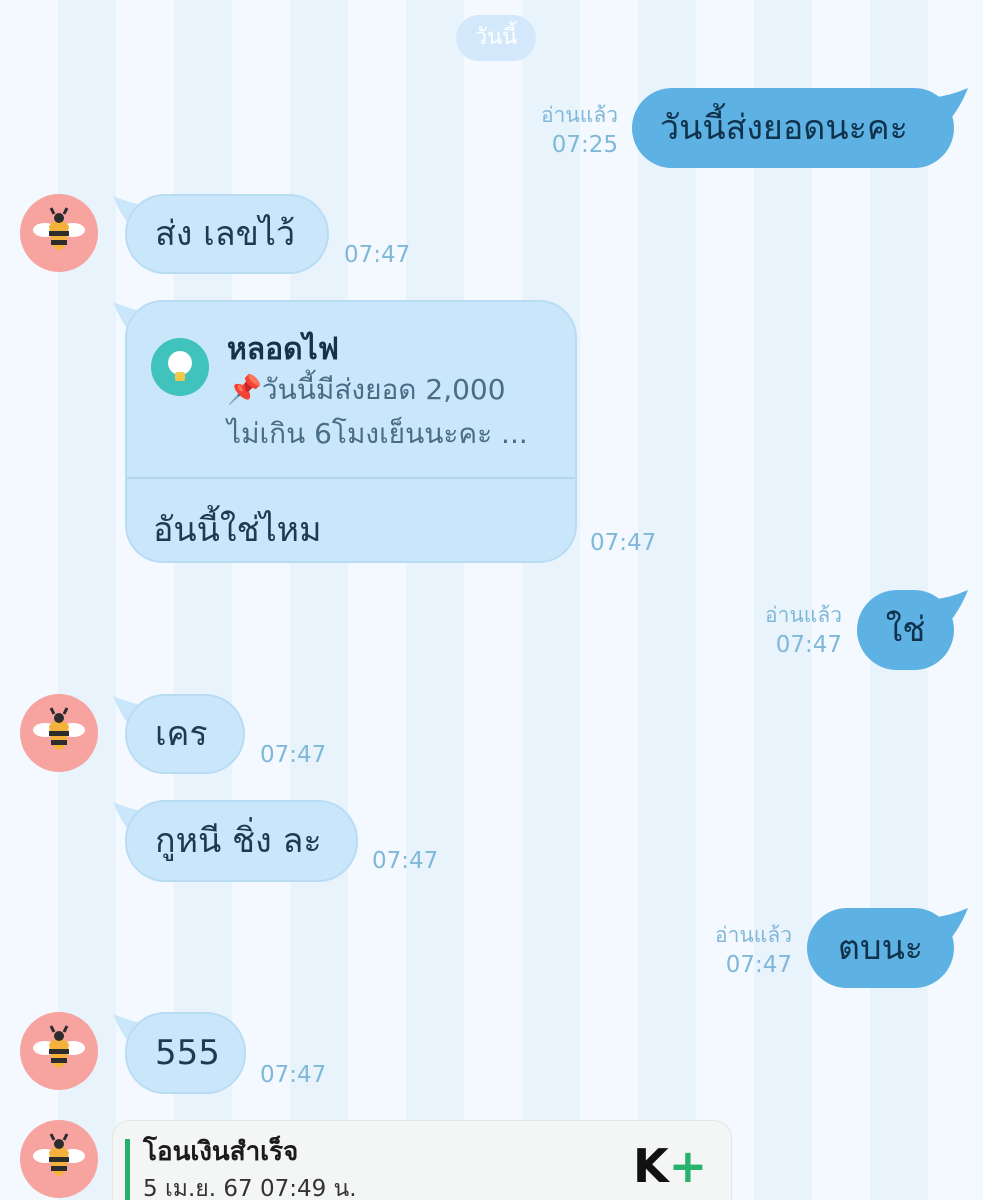 The image size is (983, 1200). Describe the element at coordinates (559, 130) in the screenshot. I see `read-receipt: อ่านแล้ว 07:25` at that location.